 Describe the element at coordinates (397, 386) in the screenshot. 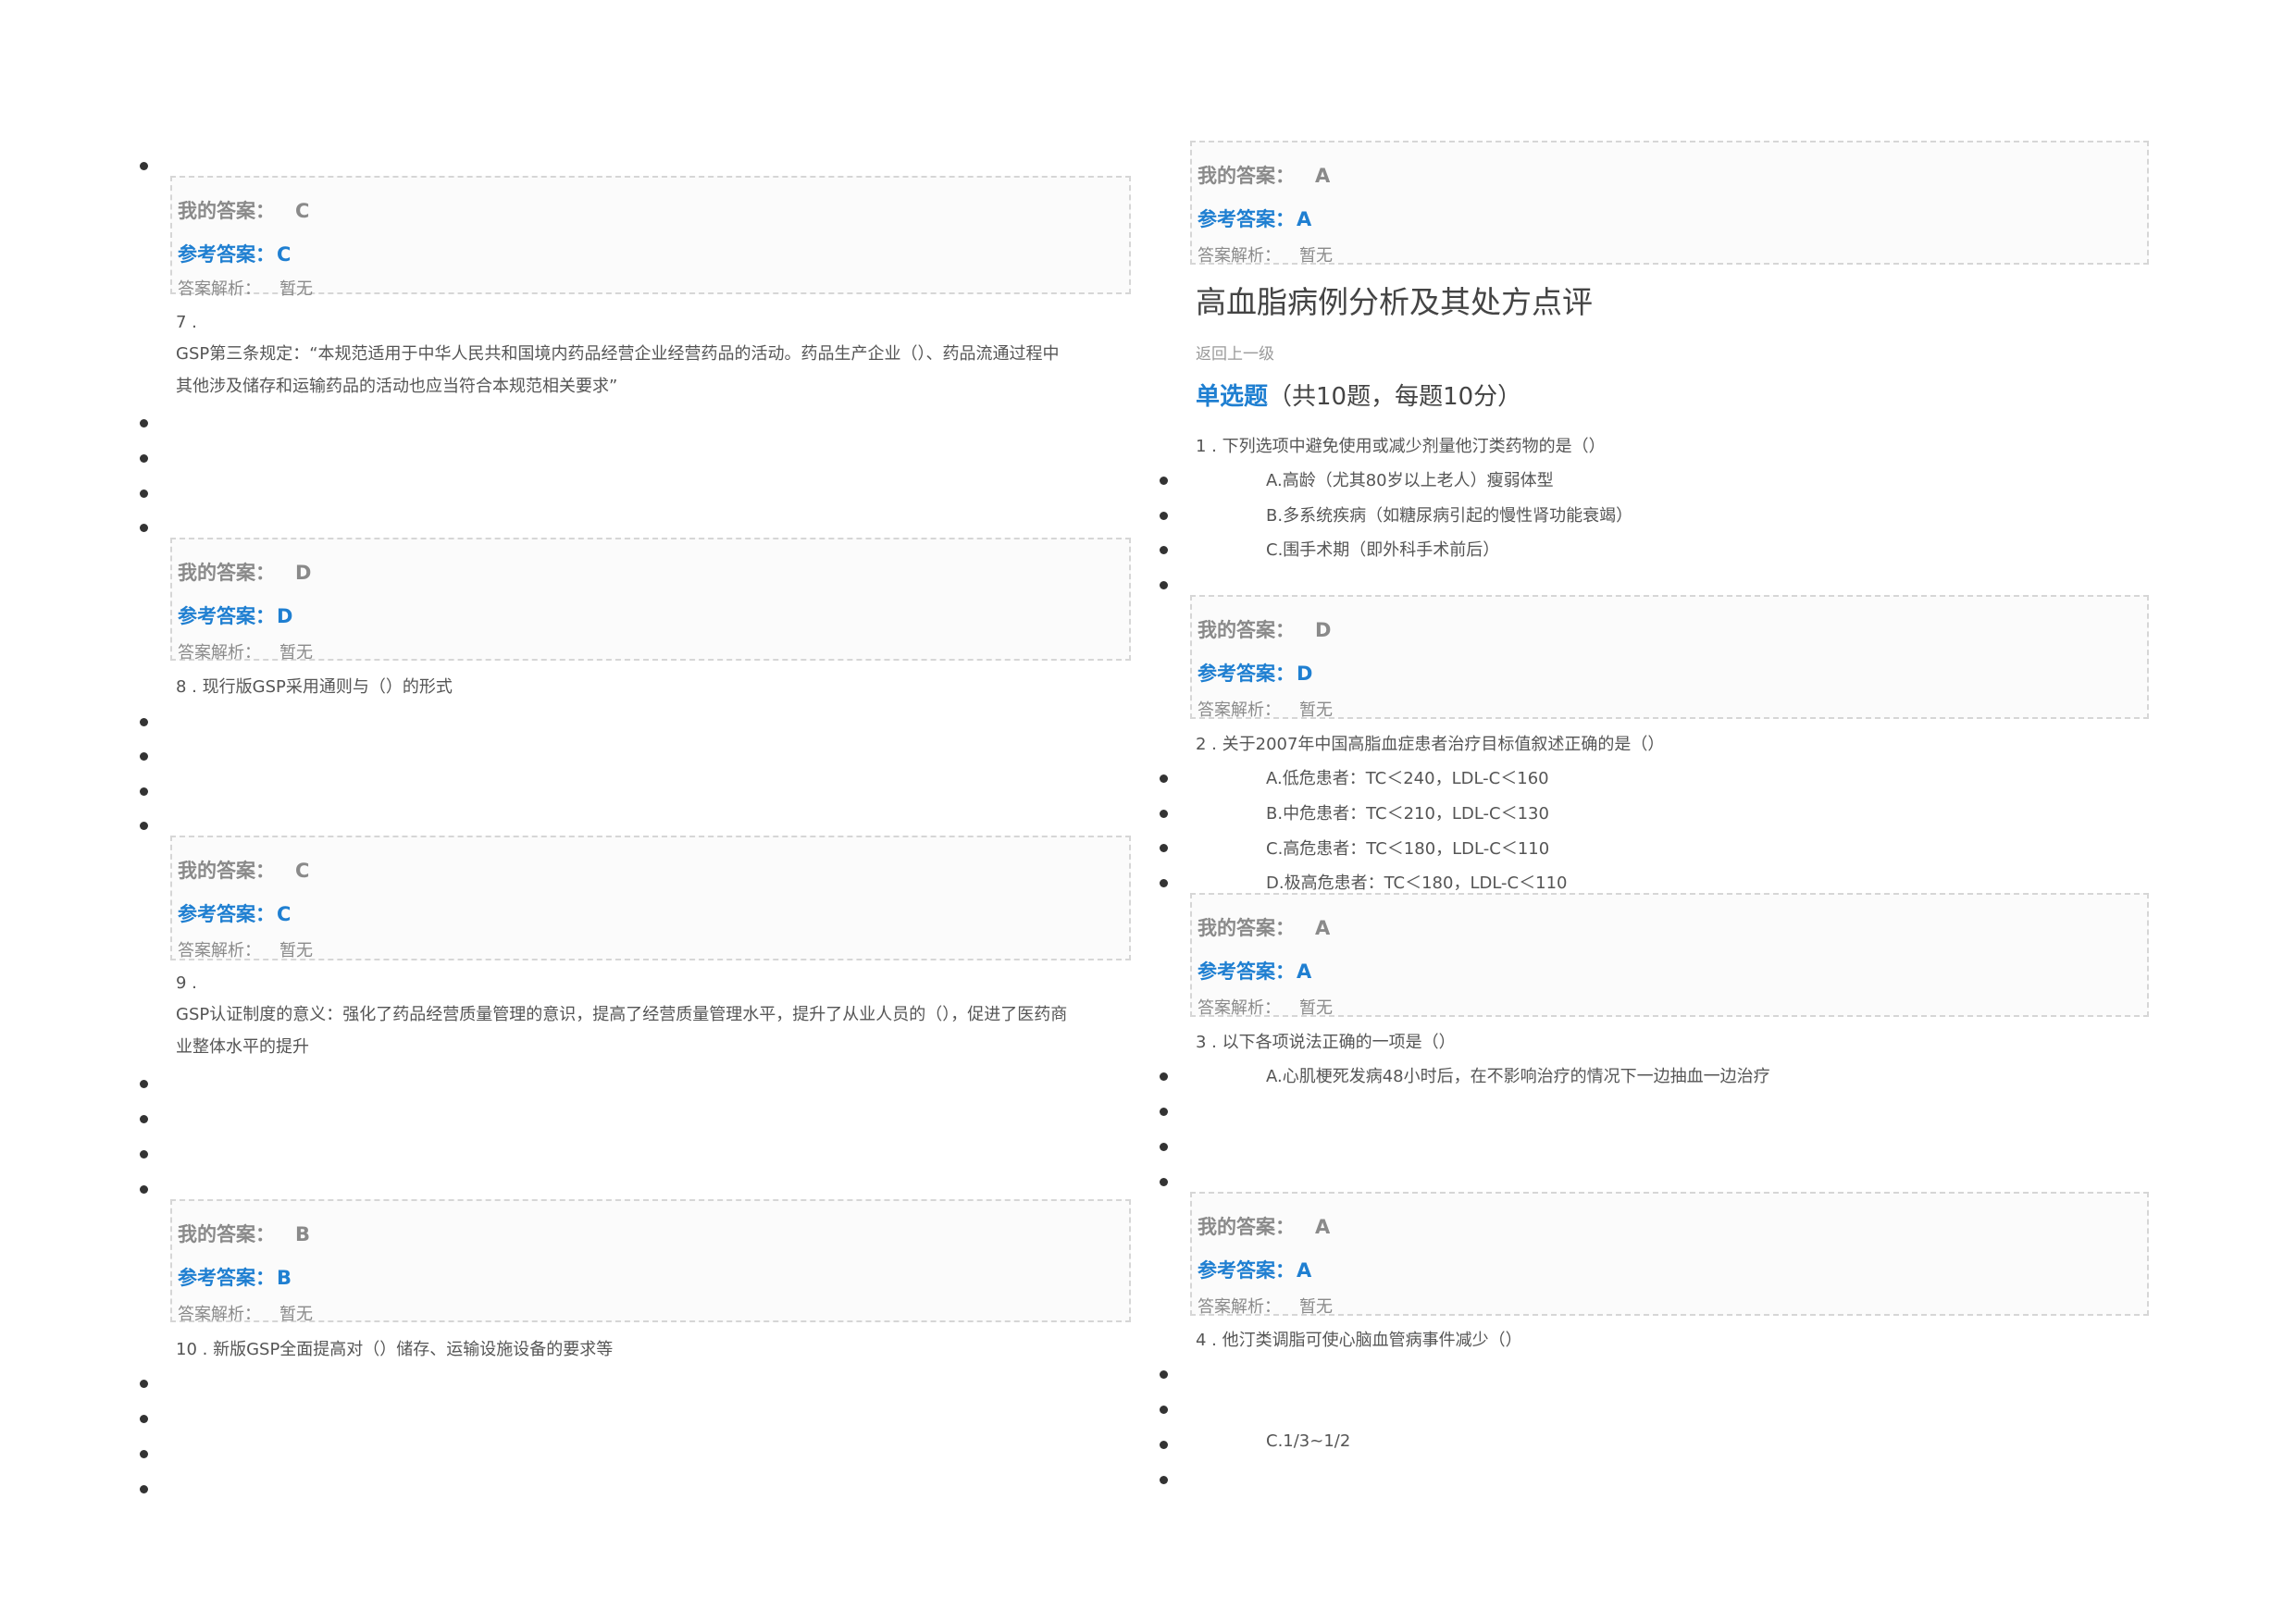

I see `question-text-line: 其他涉及储存和运输药品的活动也应当符合本规范相关要求”` at that location.